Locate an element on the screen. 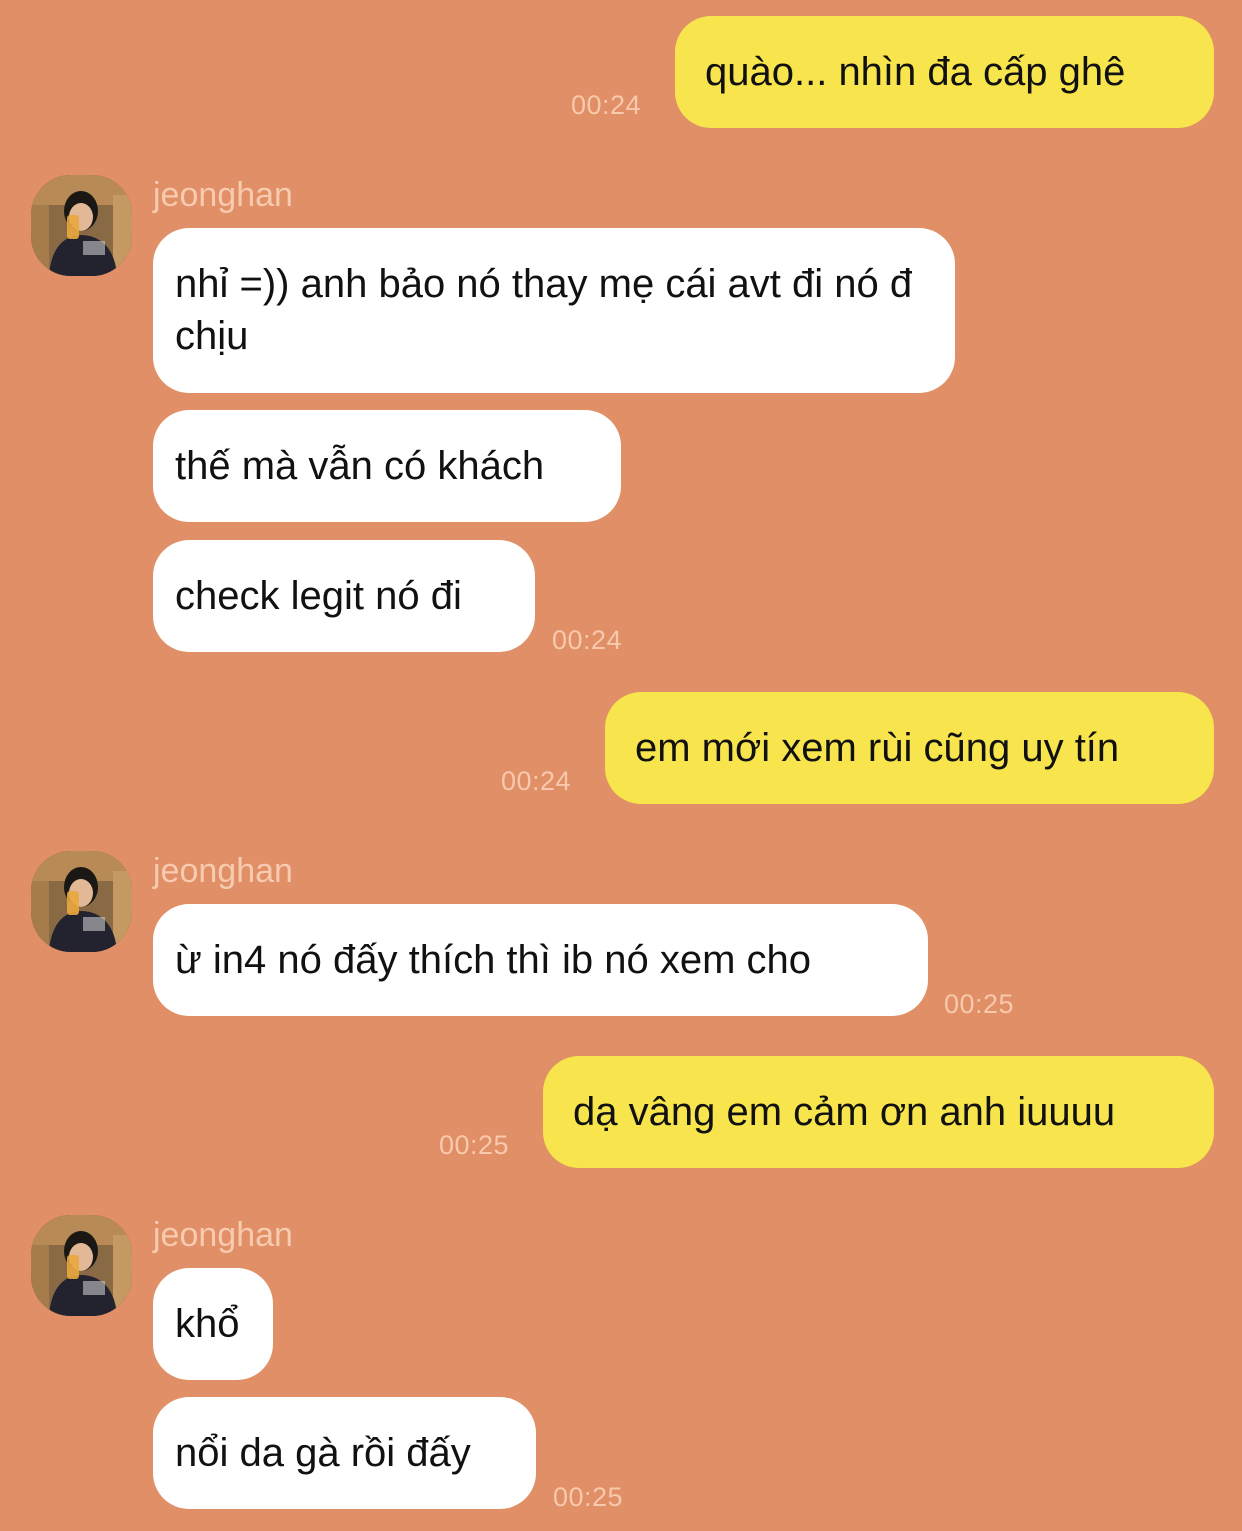  incoming-message-bubble: ừ in4 nó đấy thích thì ib nó xem cho is located at coordinates (540, 960).